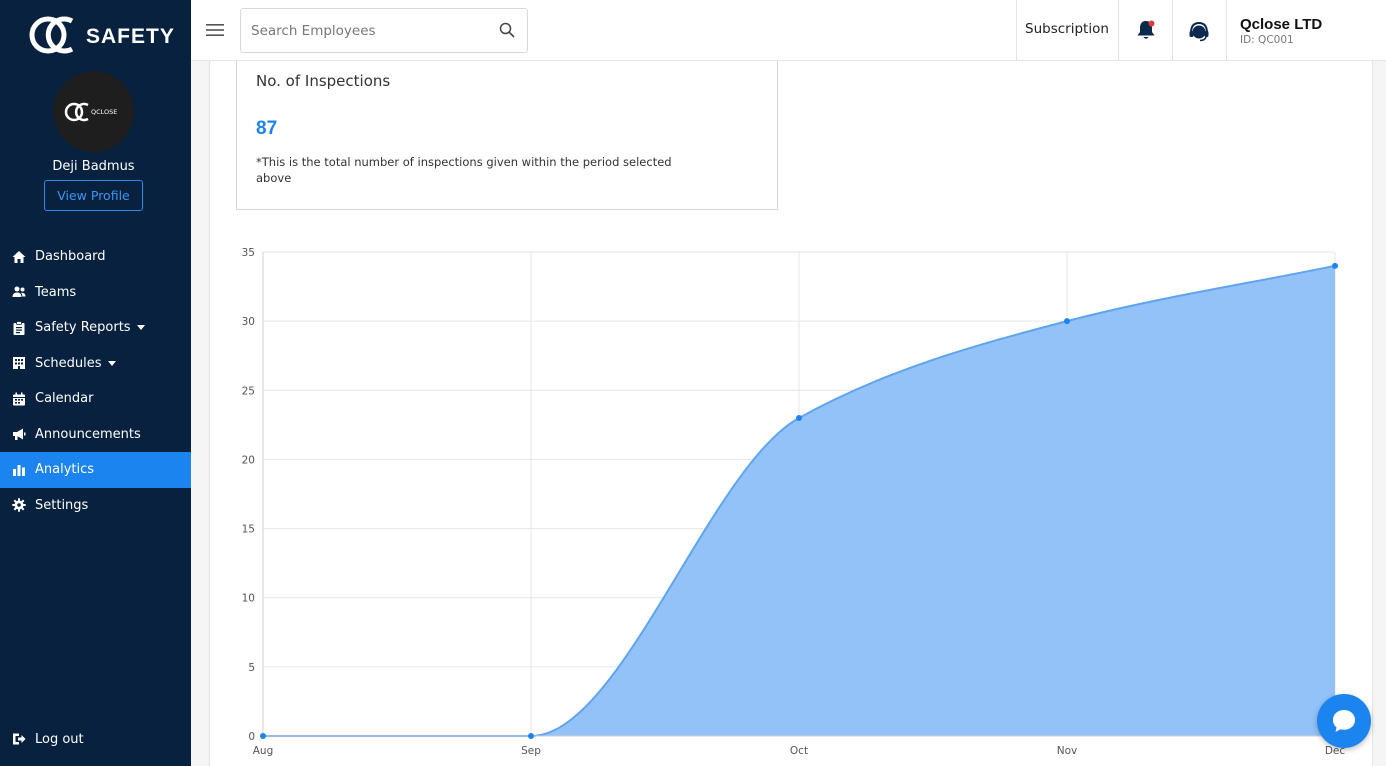 The height and width of the screenshot is (766, 1386). I want to click on sidebar-item-label: Announcements, so click(88, 434).